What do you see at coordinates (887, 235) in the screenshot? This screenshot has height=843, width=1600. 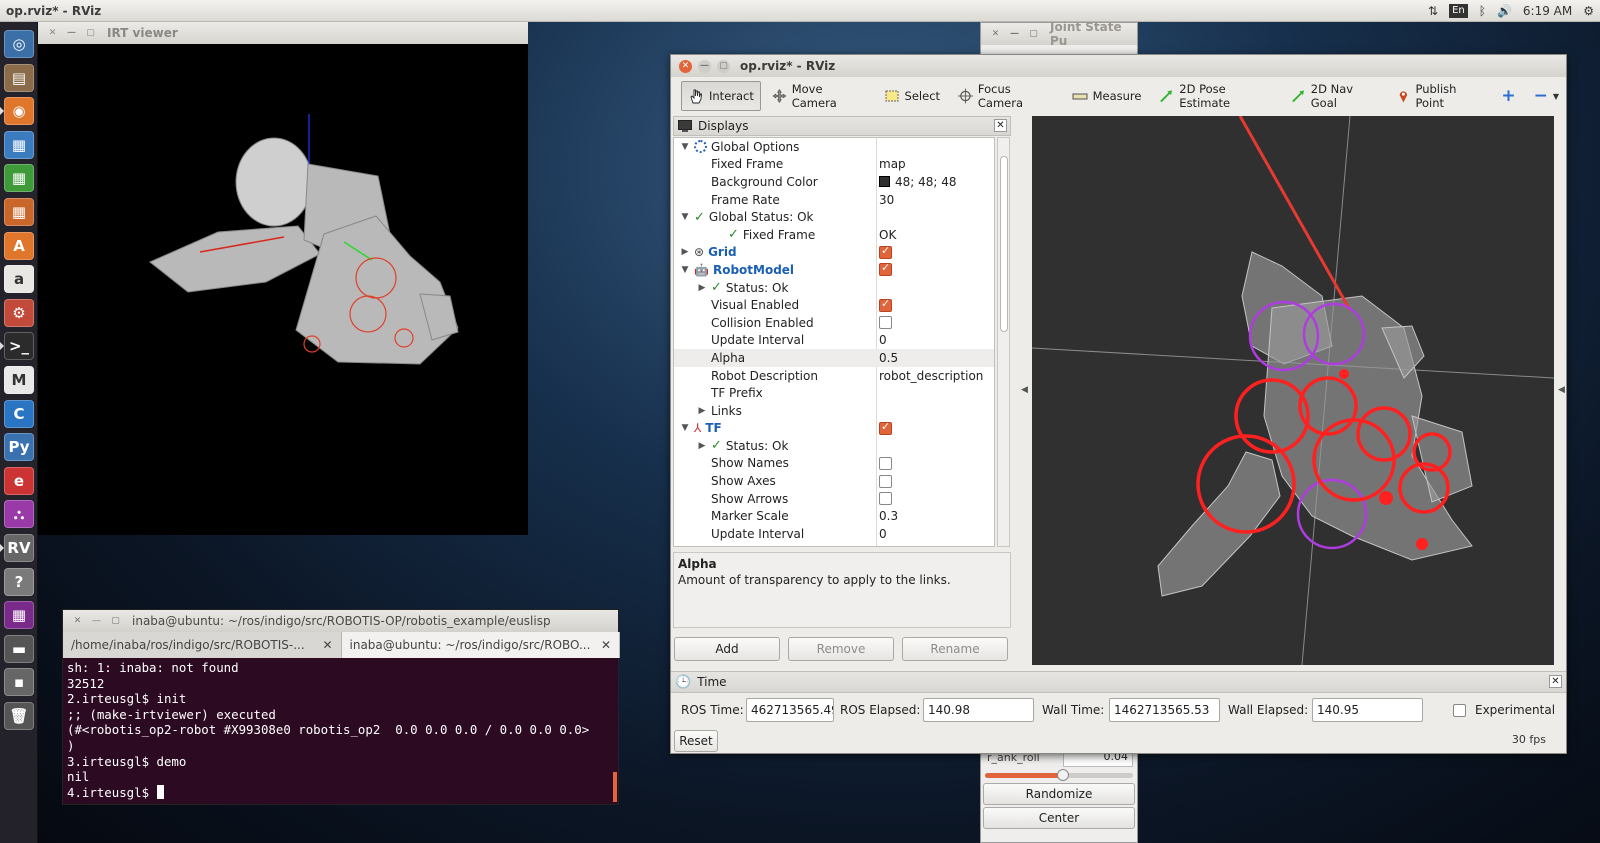 I see `tree-row-value: OK` at bounding box center [887, 235].